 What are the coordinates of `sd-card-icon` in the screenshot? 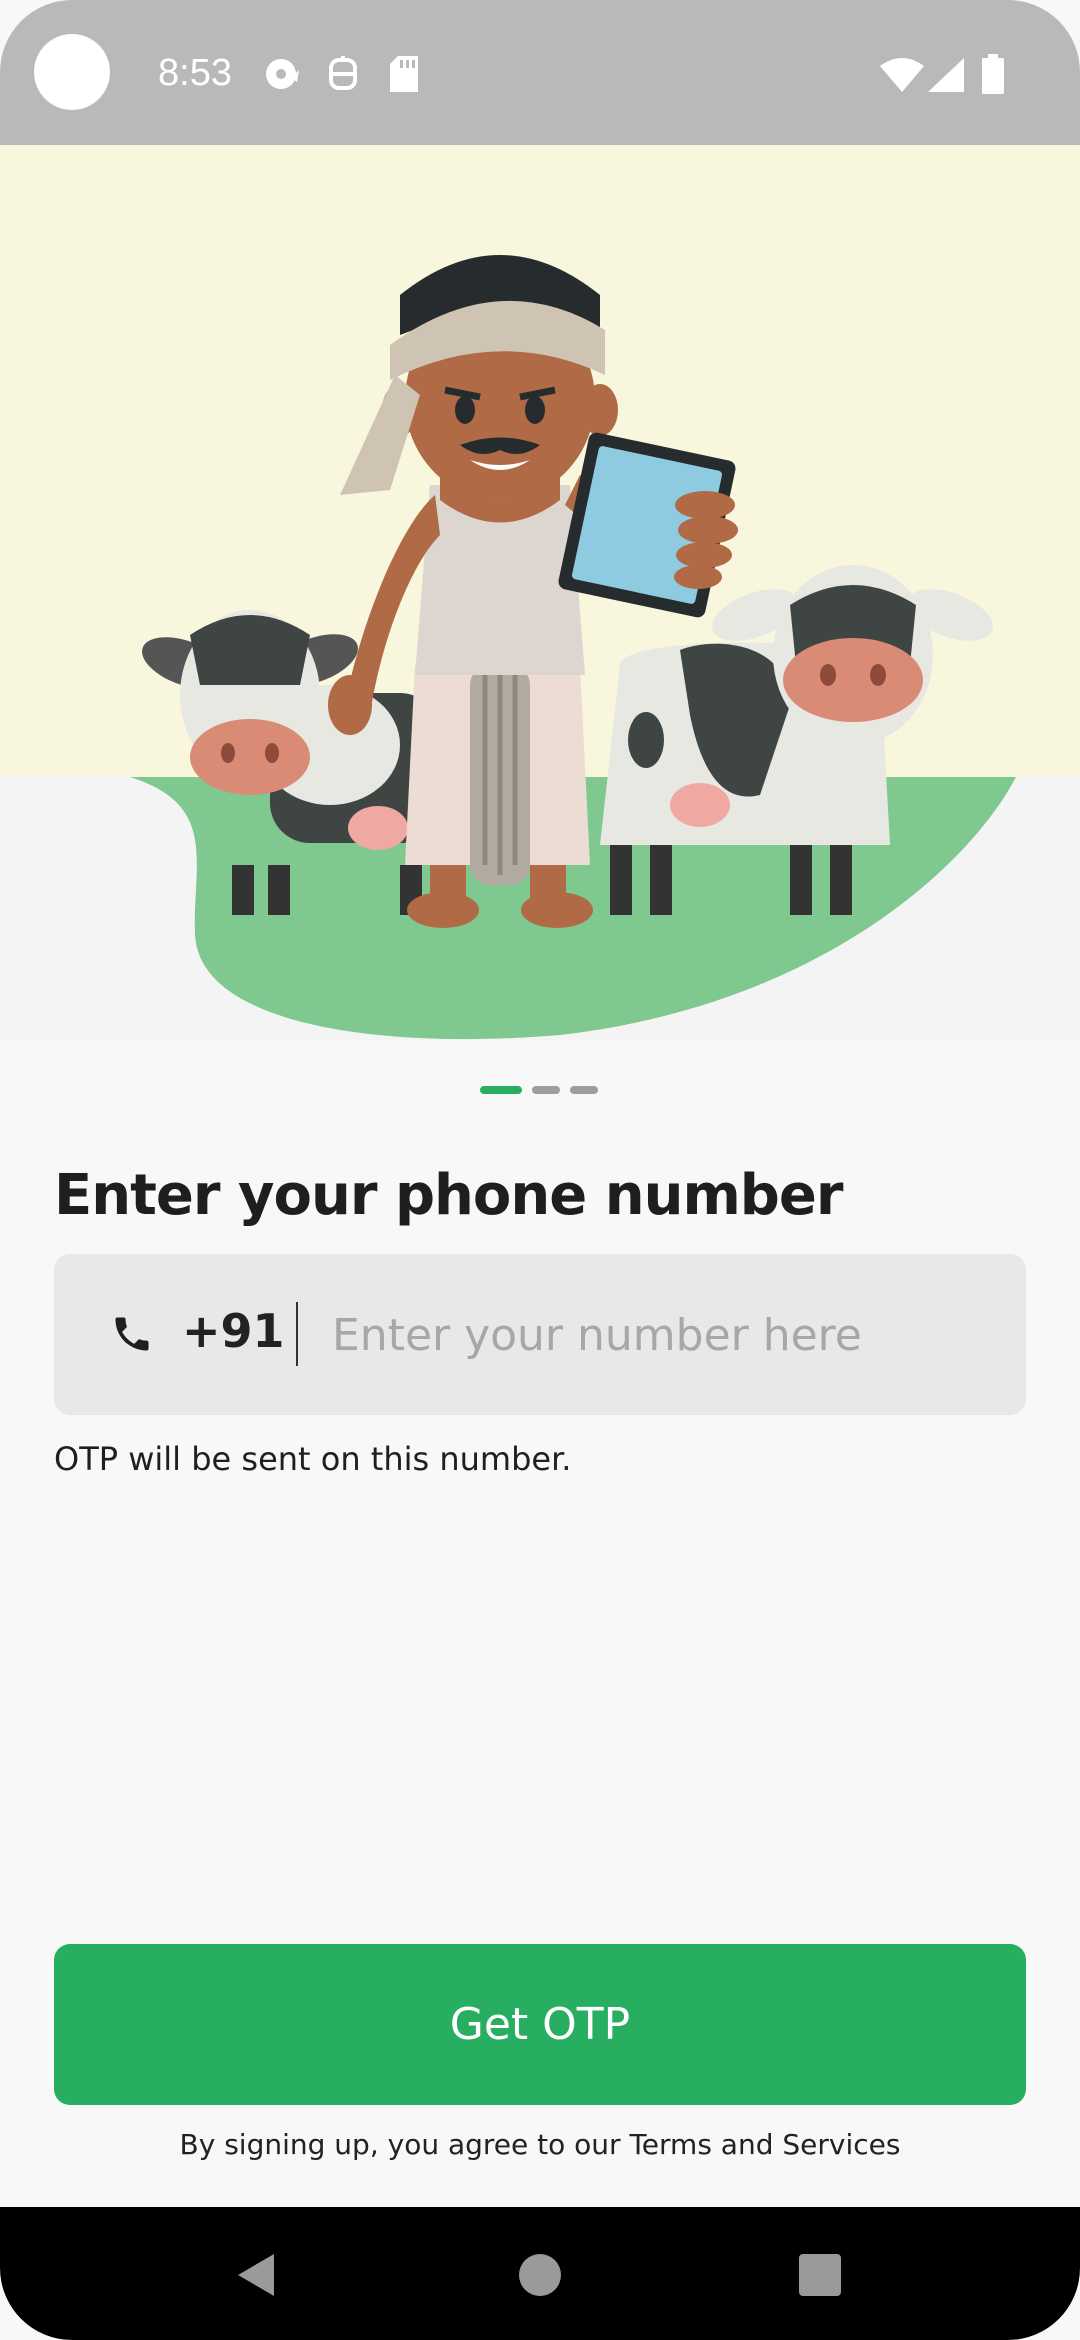 It's located at (404, 74).